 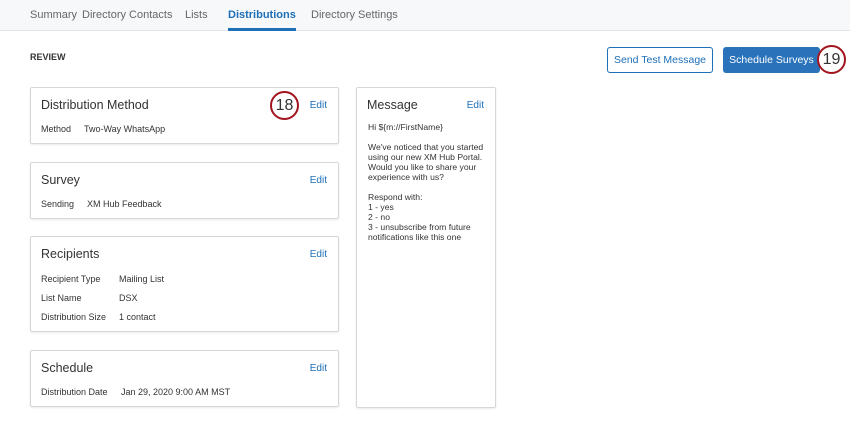 I want to click on schedule-surveys-button: Schedule Surveys, so click(x=771, y=60).